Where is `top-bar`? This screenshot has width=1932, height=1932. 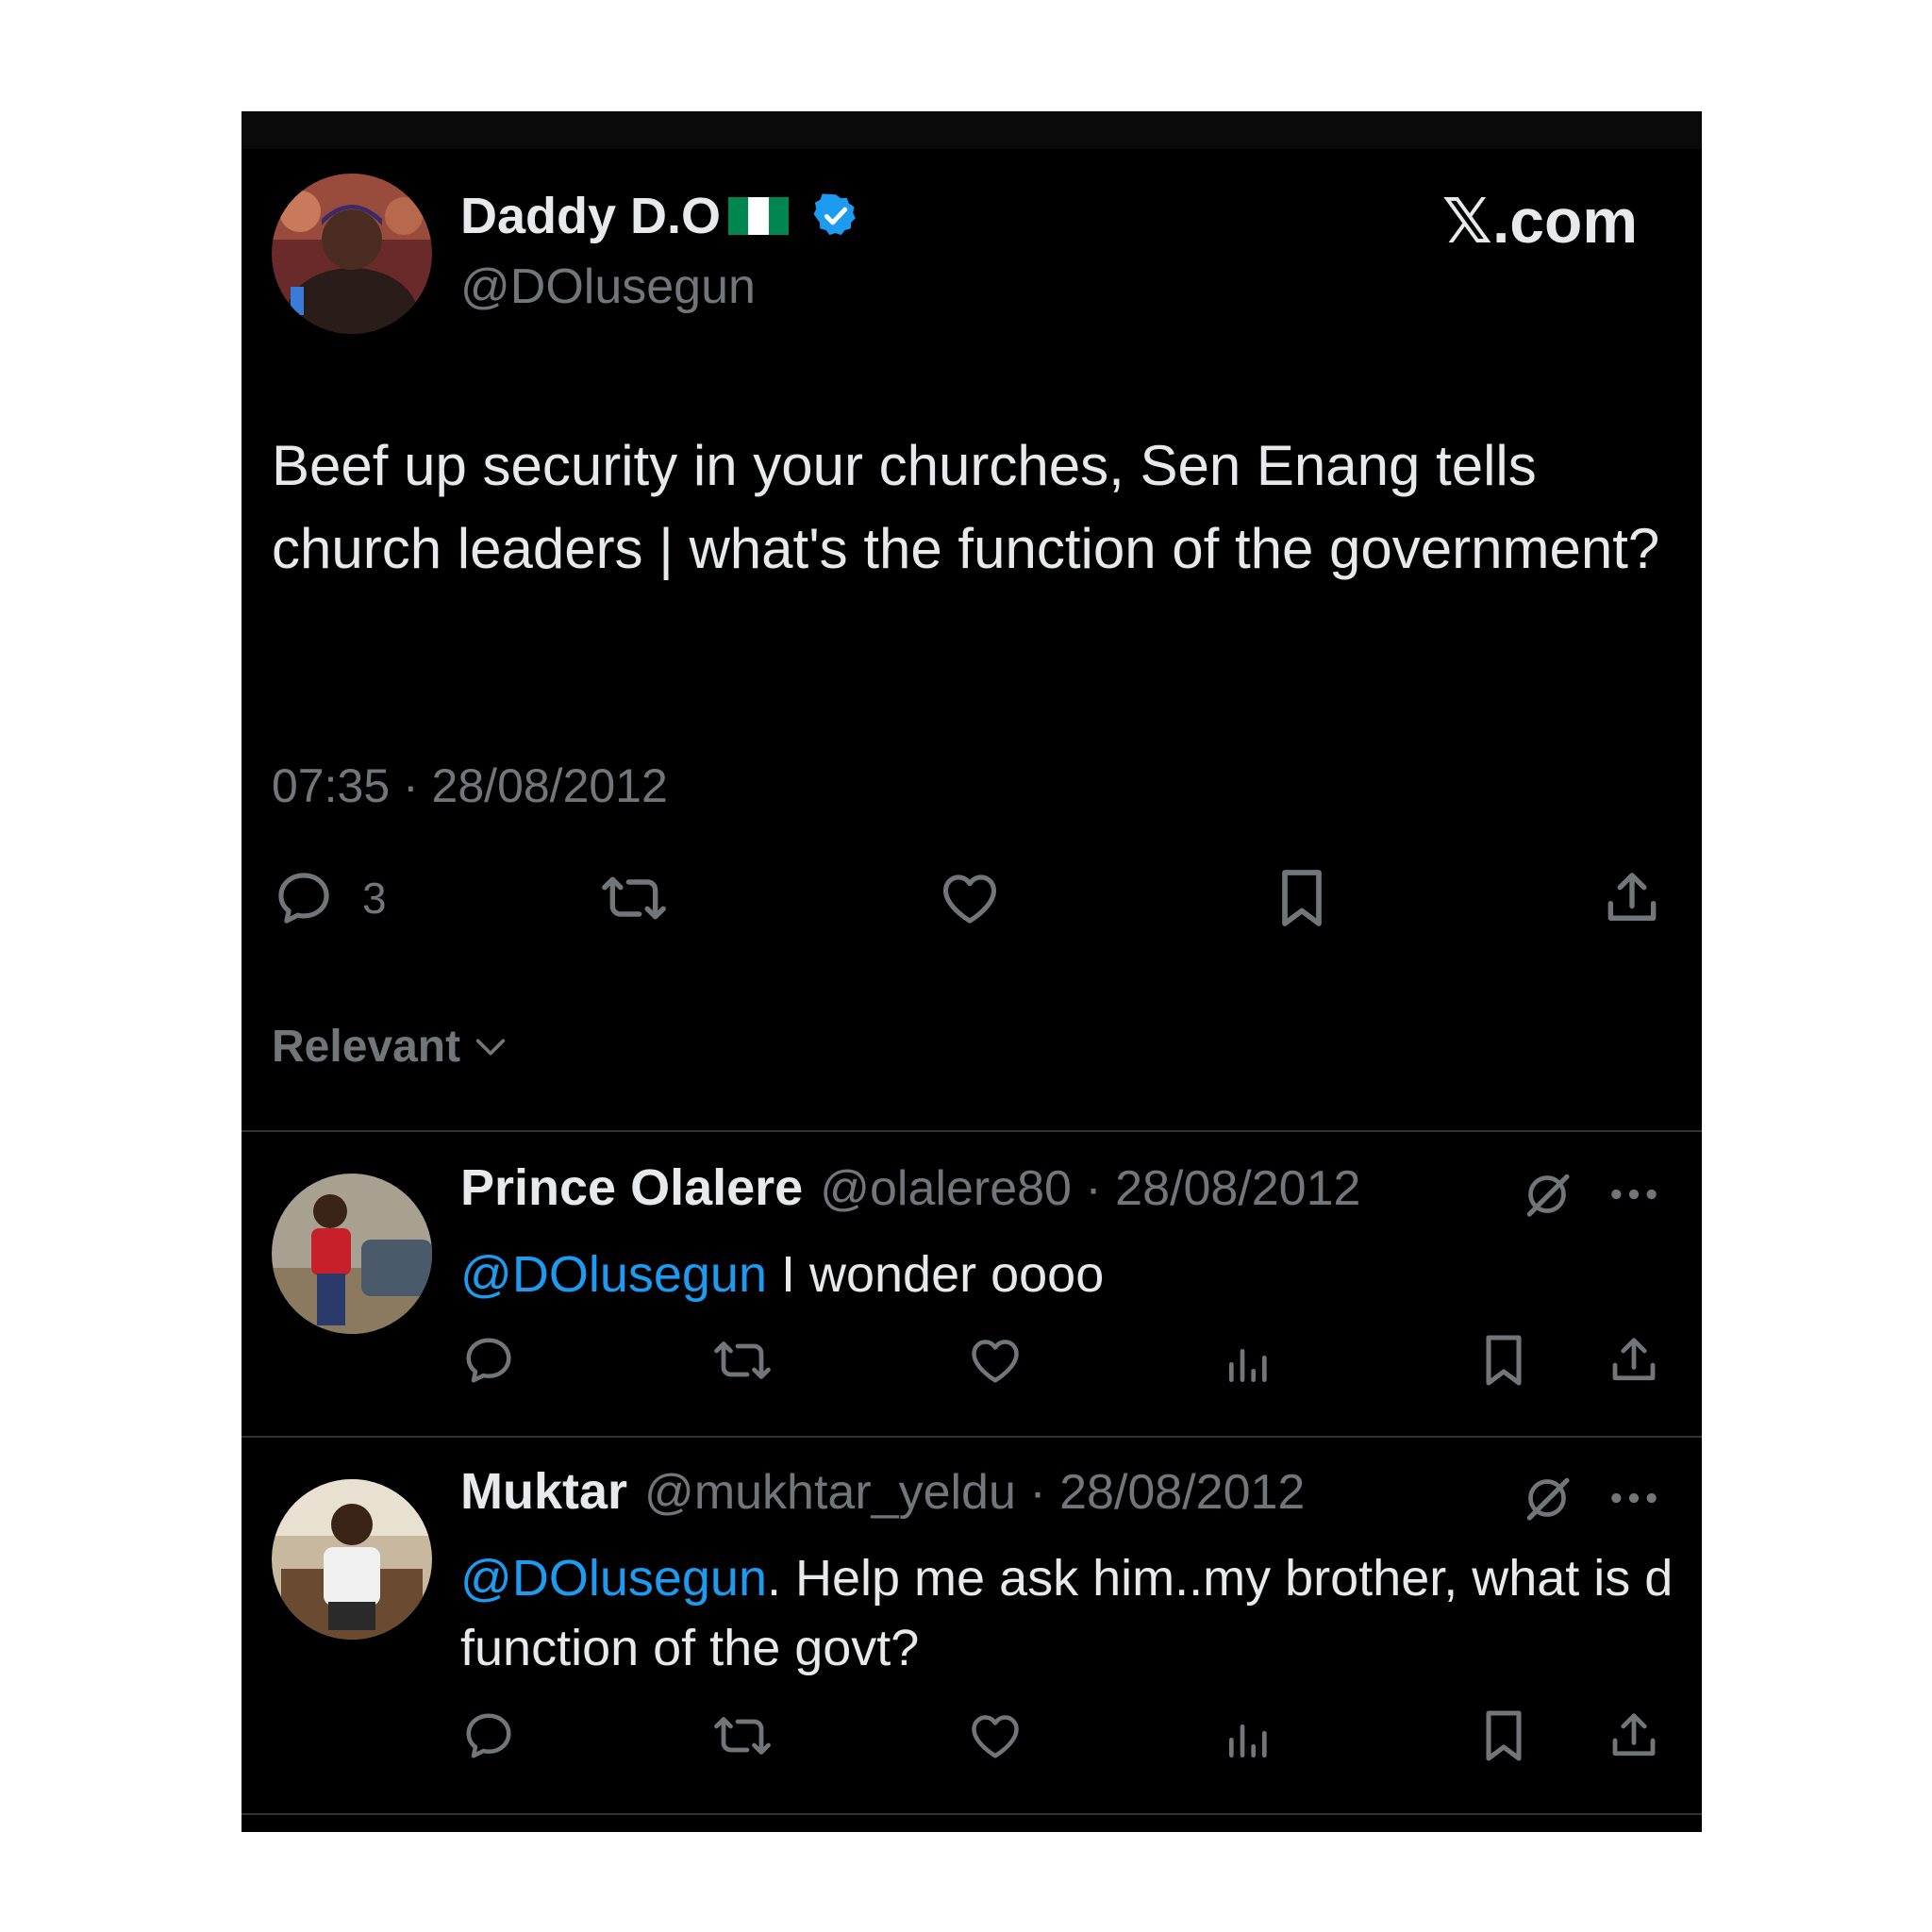 top-bar is located at coordinates (972, 130).